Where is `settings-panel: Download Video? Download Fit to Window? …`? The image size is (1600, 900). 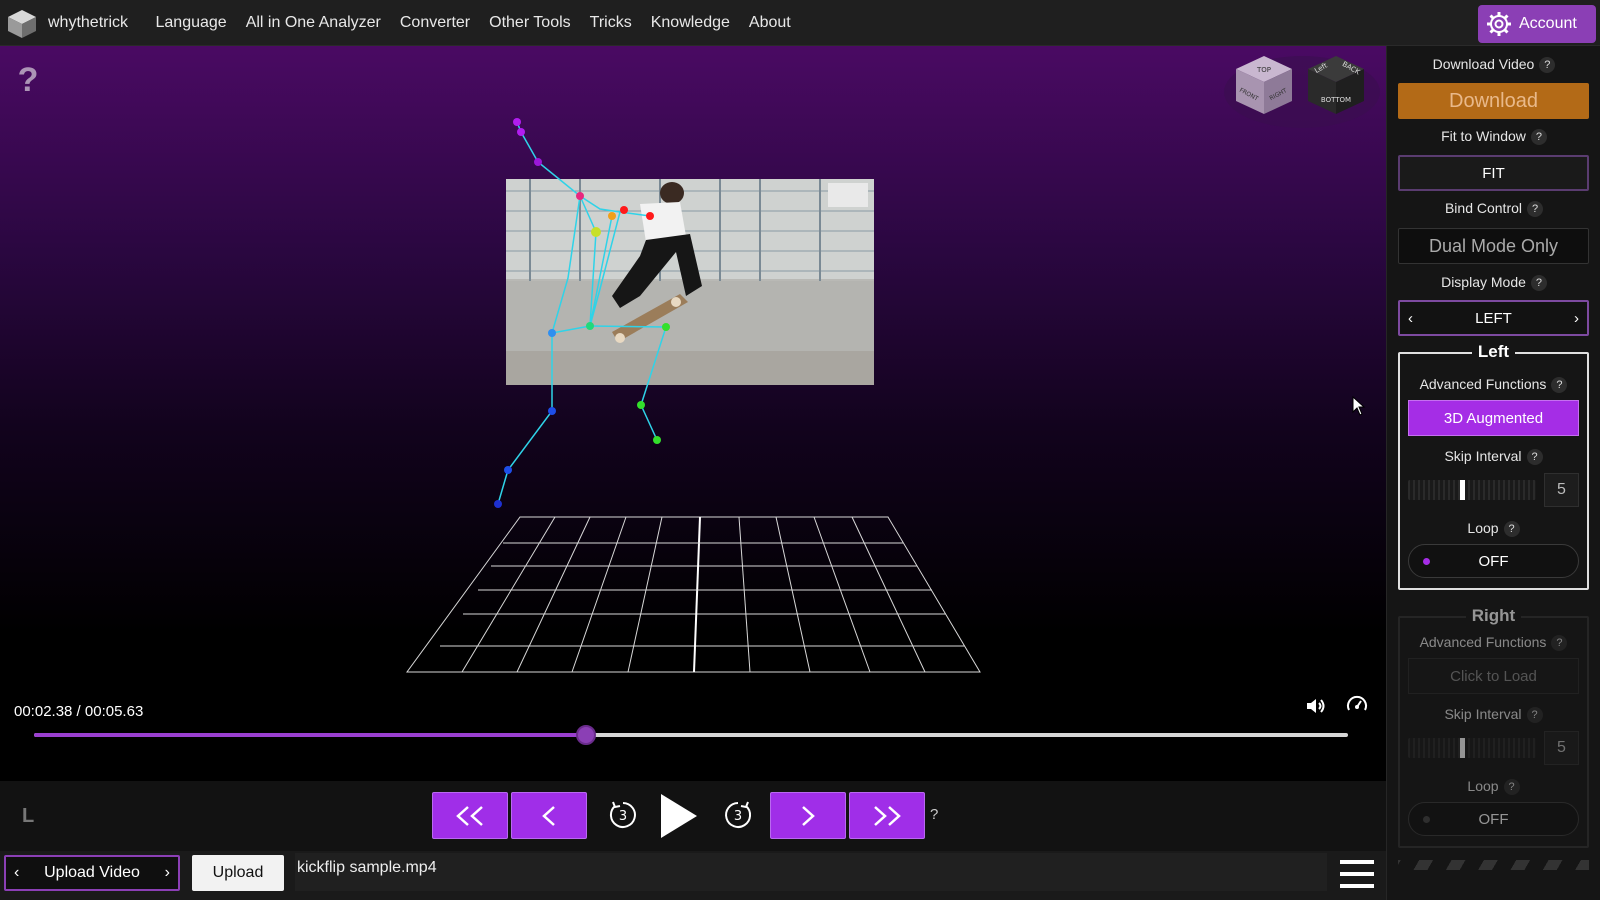
settings-panel: Download Video? Download Fit to Window? … is located at coordinates (1493, 473).